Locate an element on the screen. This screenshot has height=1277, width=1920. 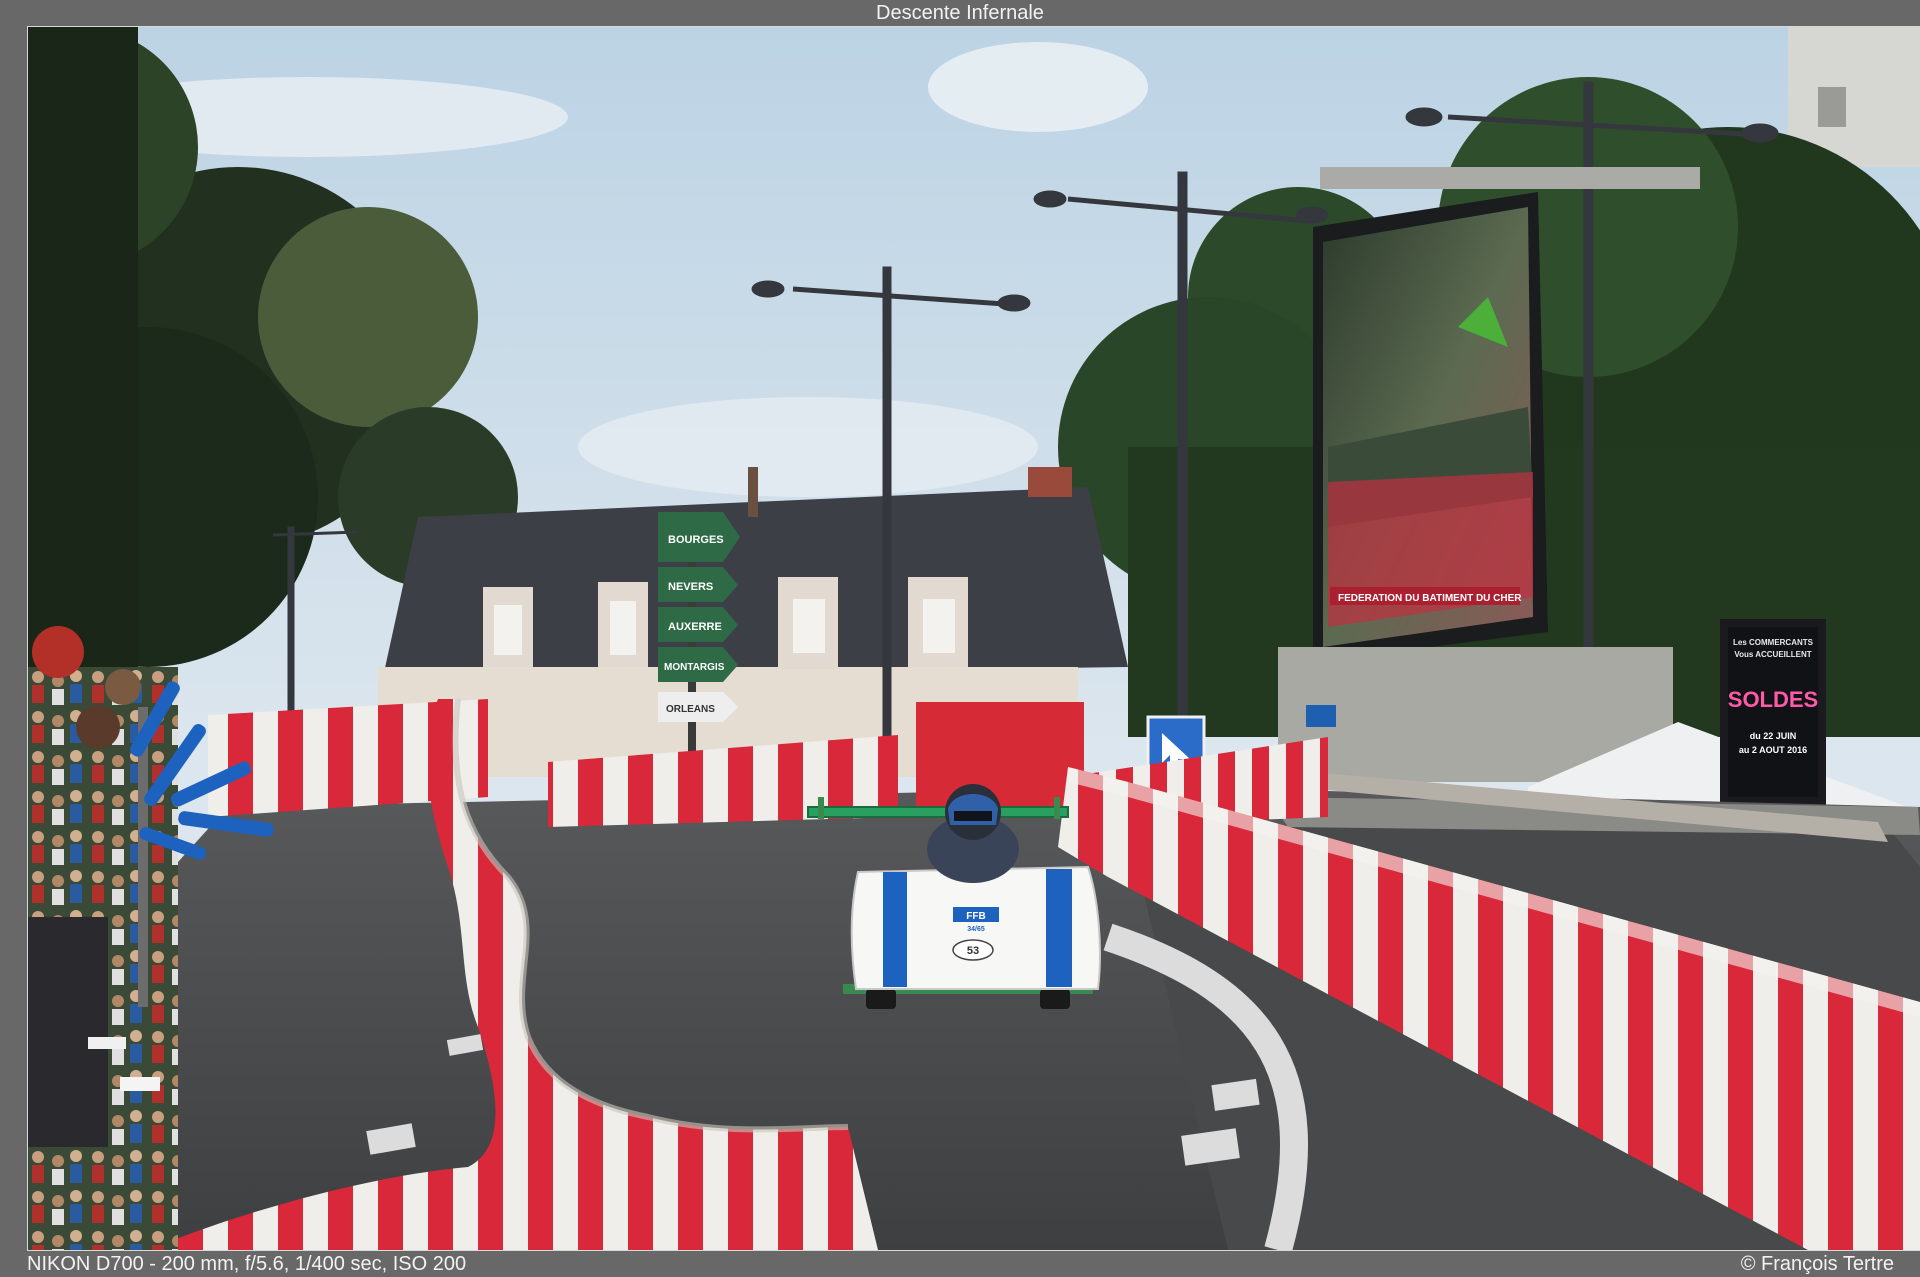
kart-brand: FFB is located at coordinates (975, 916).